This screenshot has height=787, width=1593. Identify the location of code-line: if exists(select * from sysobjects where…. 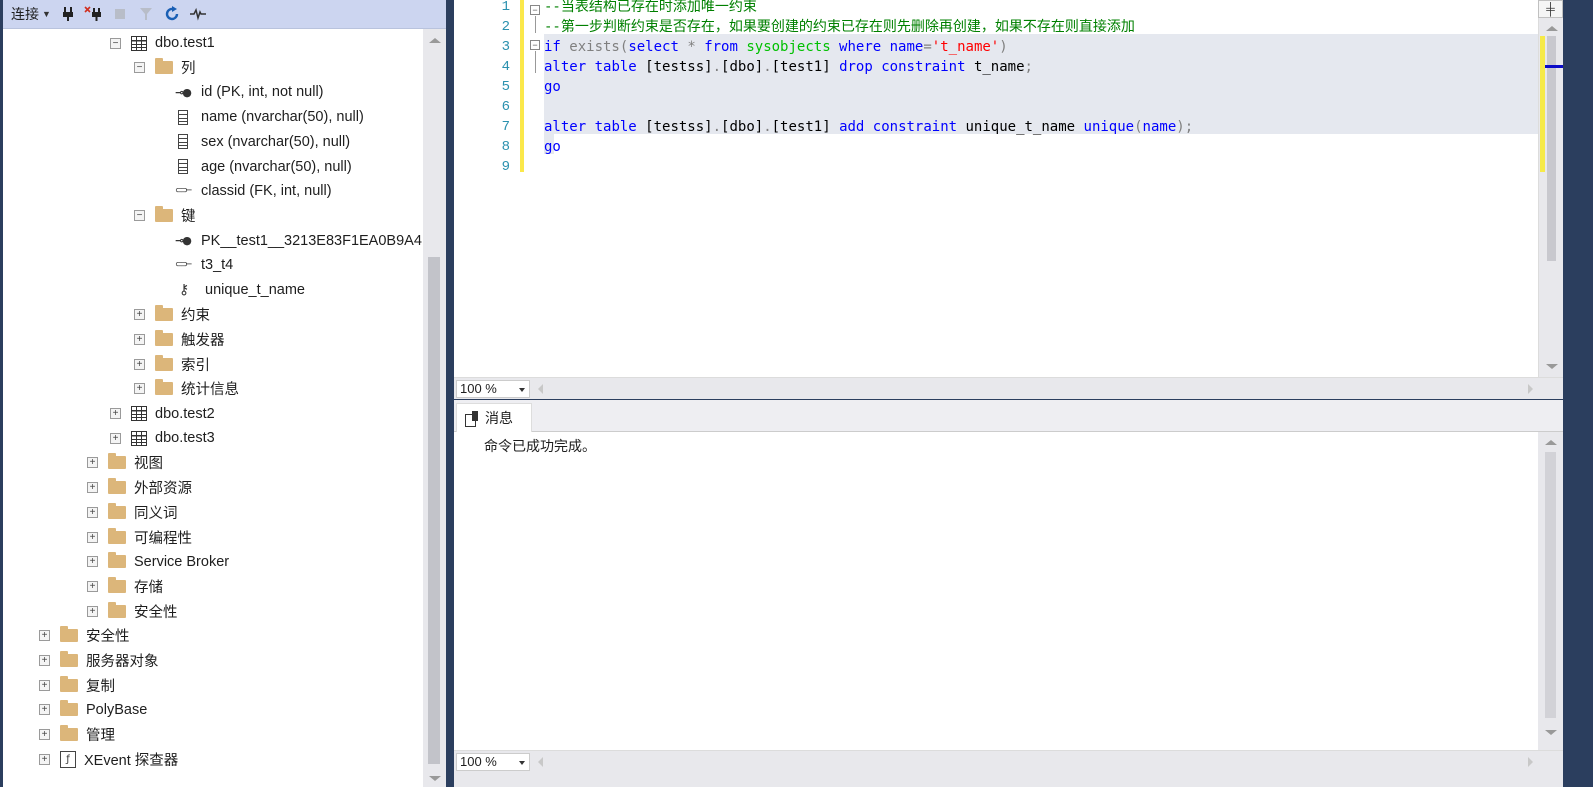
(776, 47).